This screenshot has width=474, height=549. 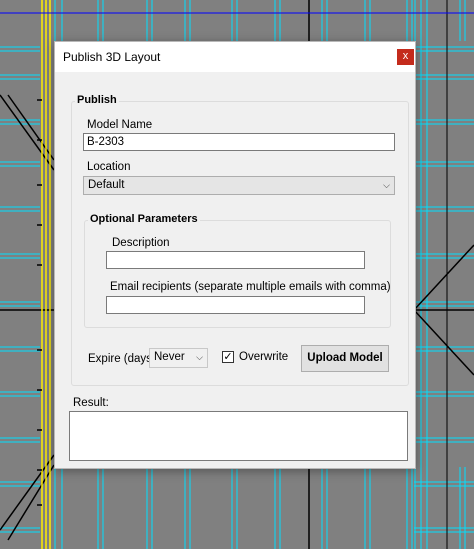 I want to click on close-icon: x, so click(x=405, y=56).